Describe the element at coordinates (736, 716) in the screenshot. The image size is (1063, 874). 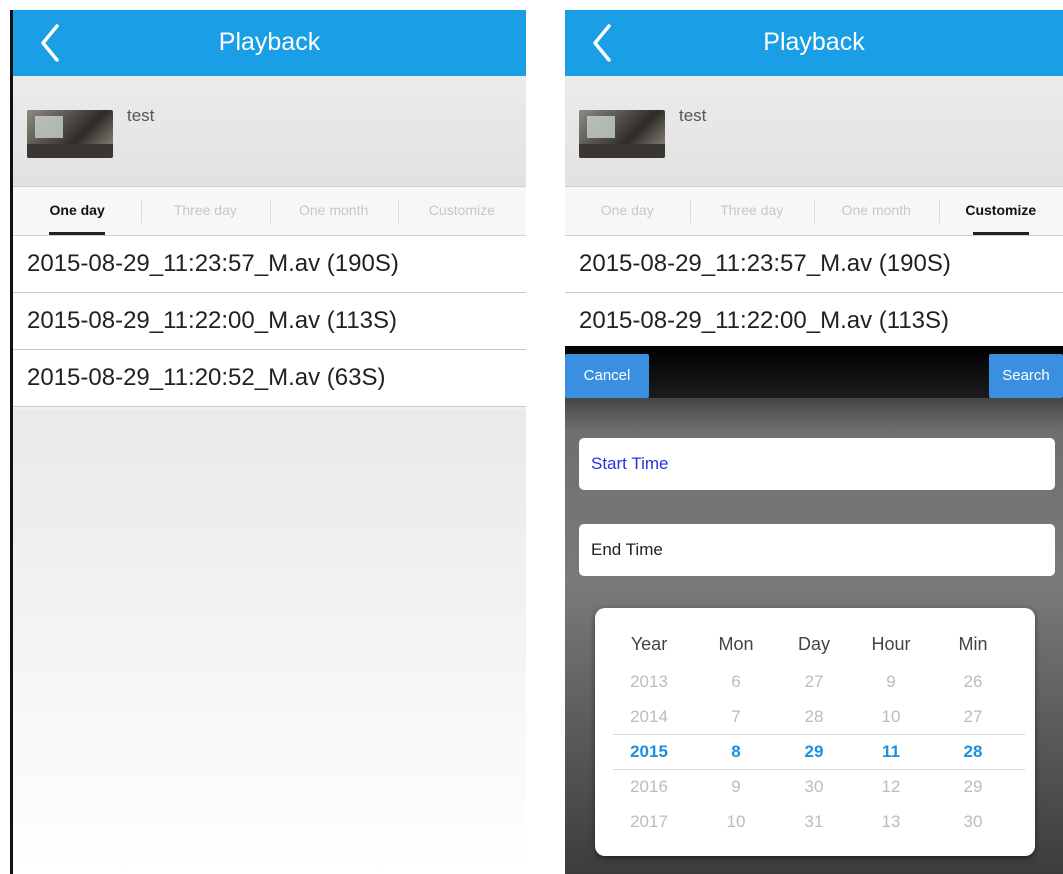
I see `picker-value: 7` at that location.